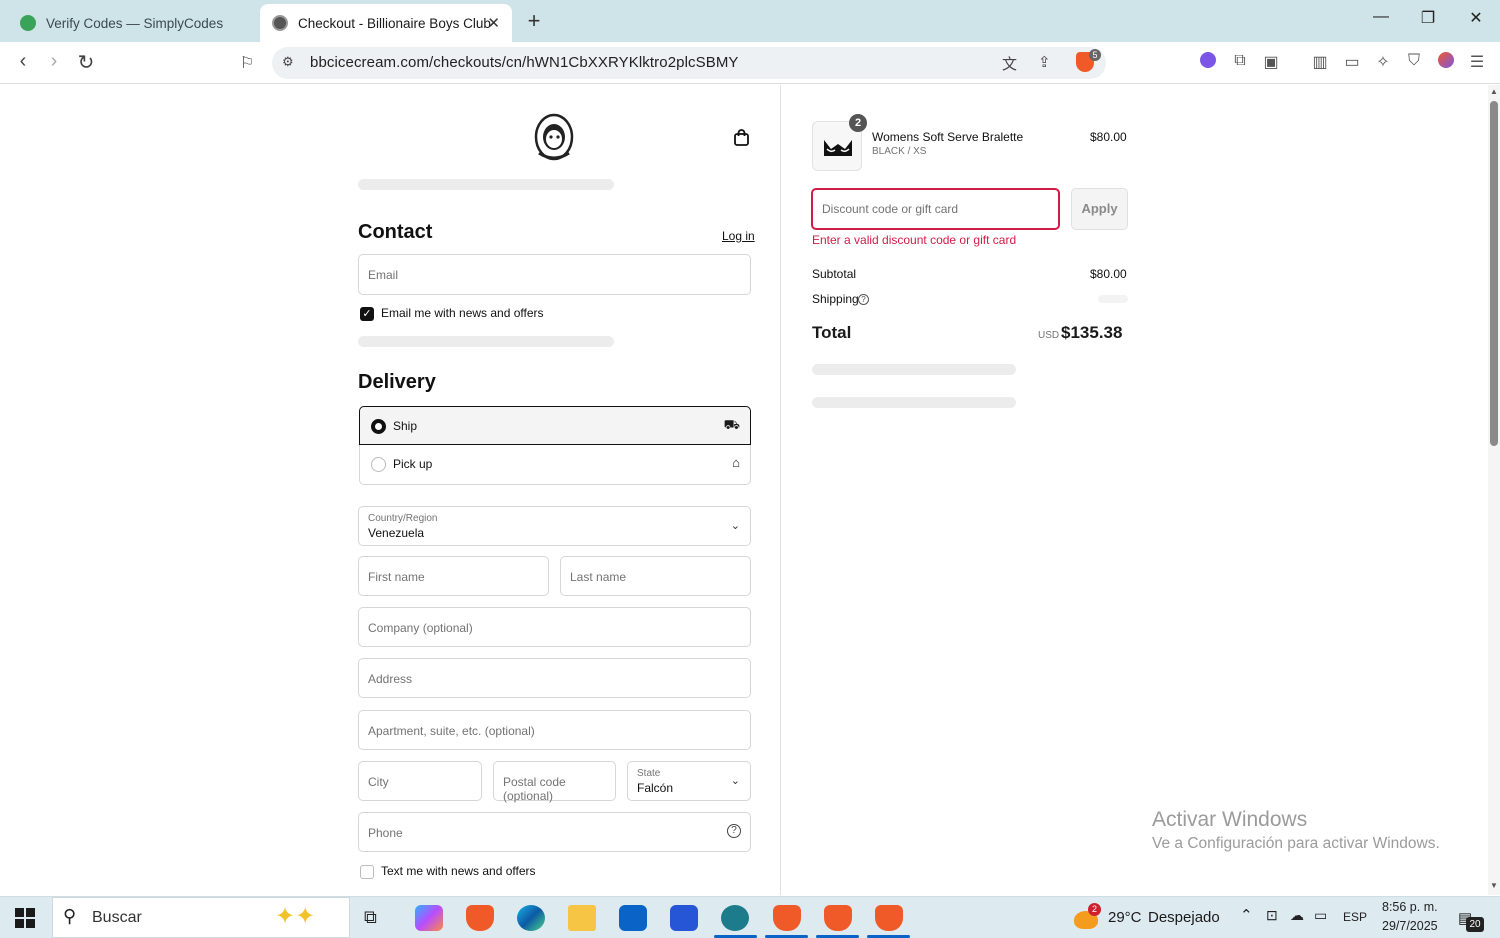 This screenshot has height=938, width=1500. I want to click on pickup-radio, so click(378, 464).